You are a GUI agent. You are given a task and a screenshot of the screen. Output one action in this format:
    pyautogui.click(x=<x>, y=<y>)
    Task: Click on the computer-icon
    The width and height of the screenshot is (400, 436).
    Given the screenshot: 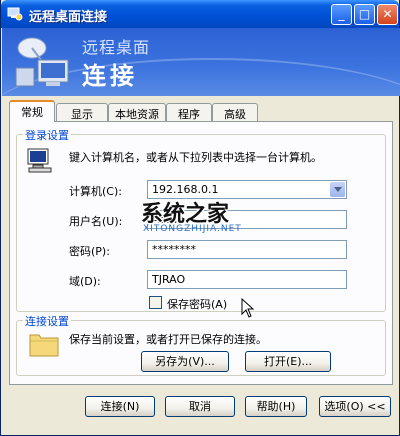 What is the action you would take?
    pyautogui.click(x=39, y=160)
    